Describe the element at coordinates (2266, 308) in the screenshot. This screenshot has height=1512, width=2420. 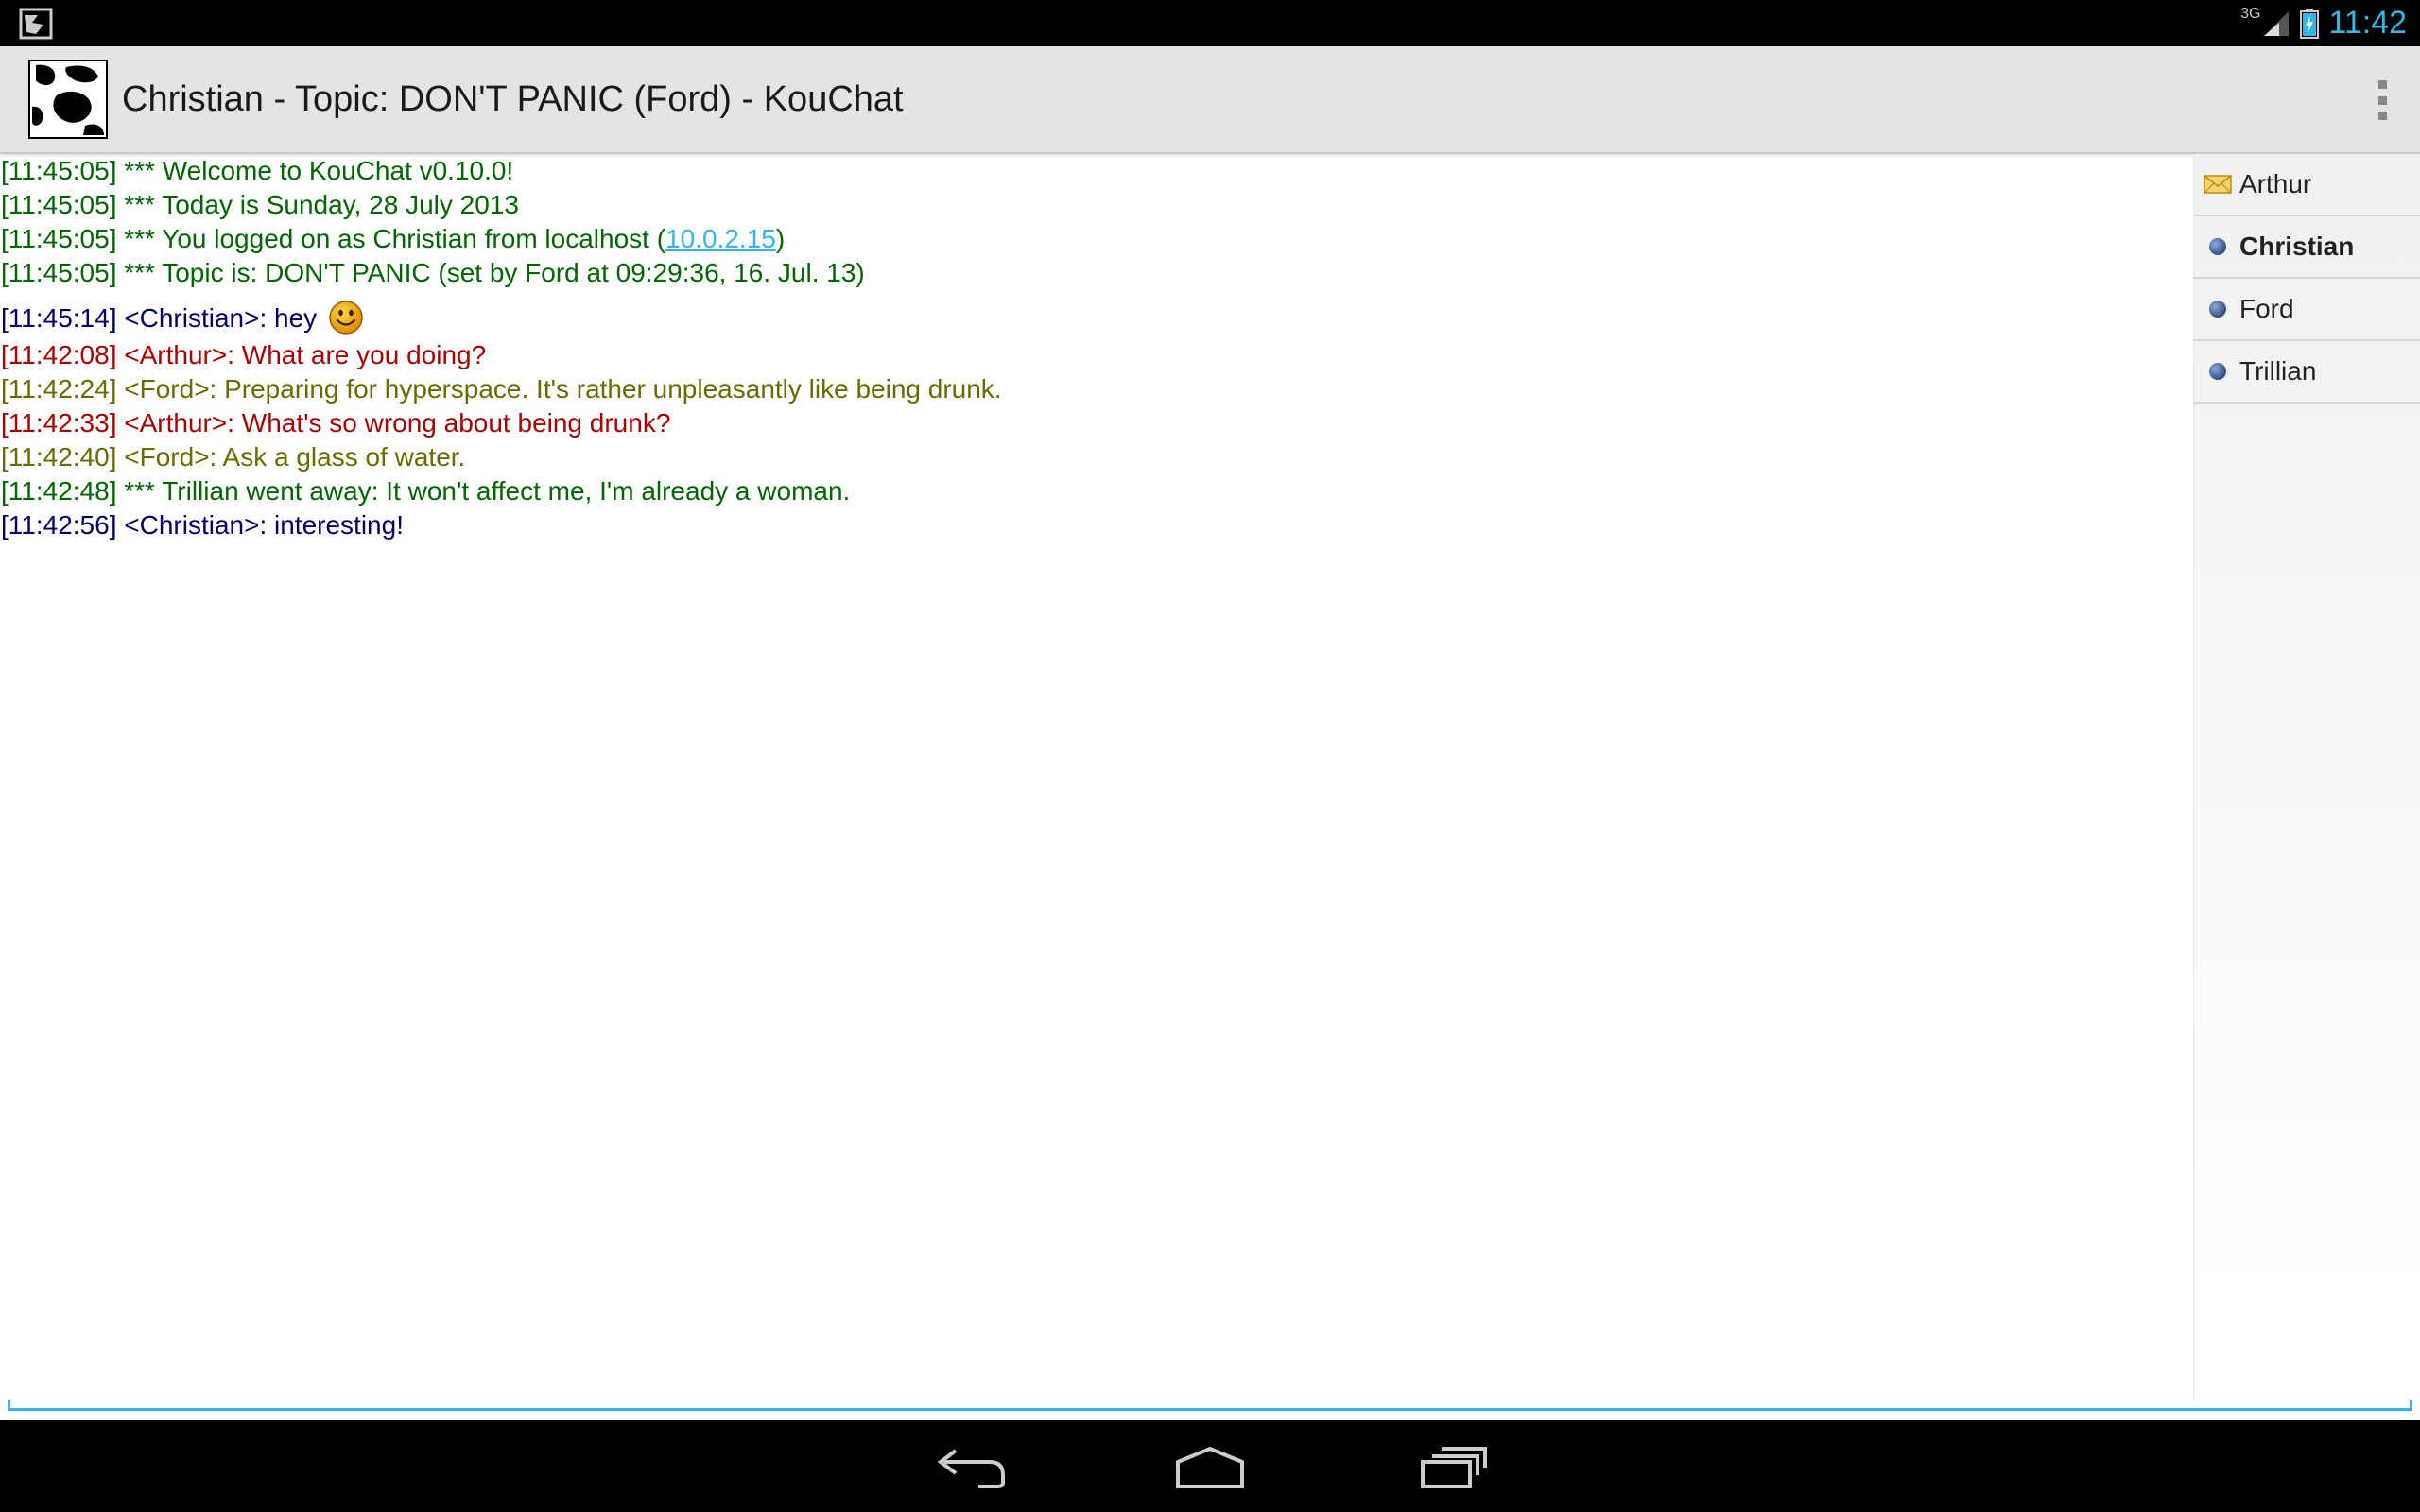
I see `user-name: Ford` at that location.